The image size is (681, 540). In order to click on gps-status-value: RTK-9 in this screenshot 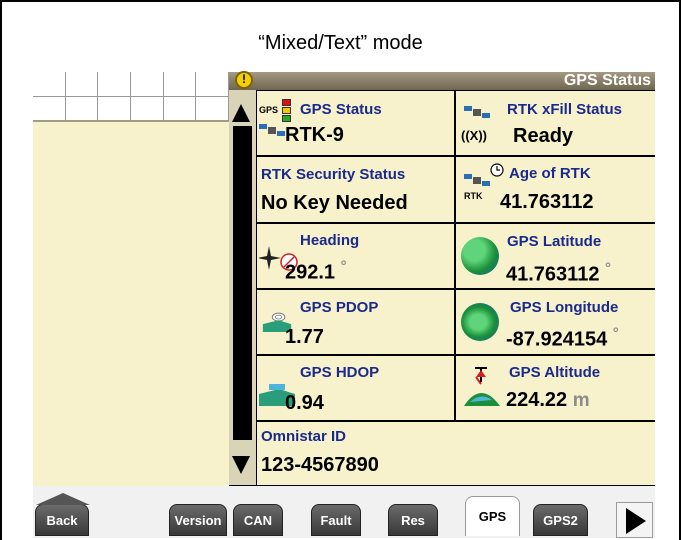, I will do `click(314, 135)`.